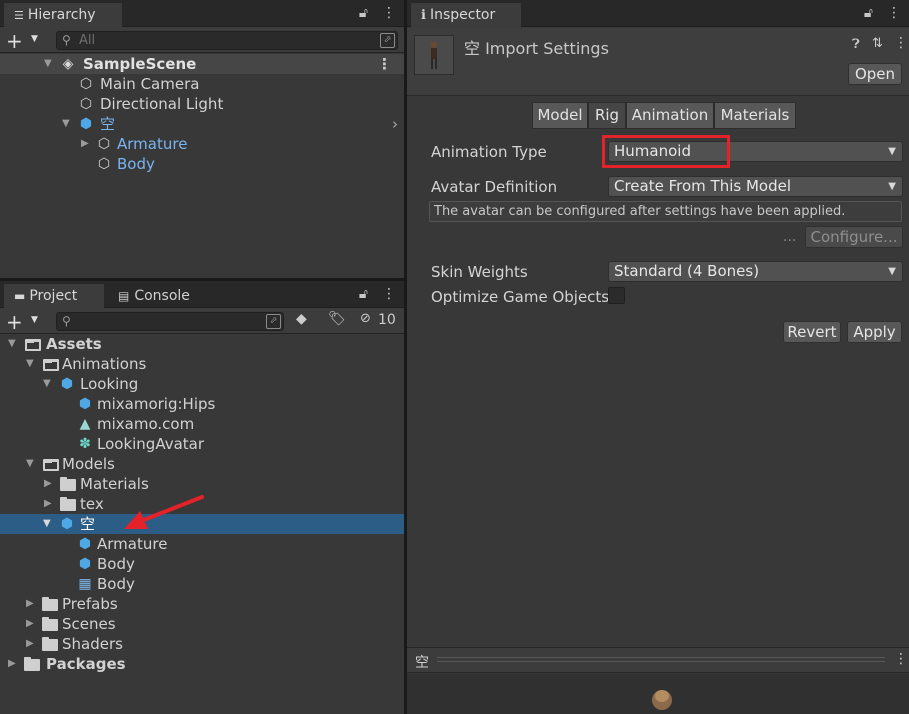 The height and width of the screenshot is (714, 909). I want to click on avatar-definition-dropdown: Create From This Model ▼, so click(755, 186).